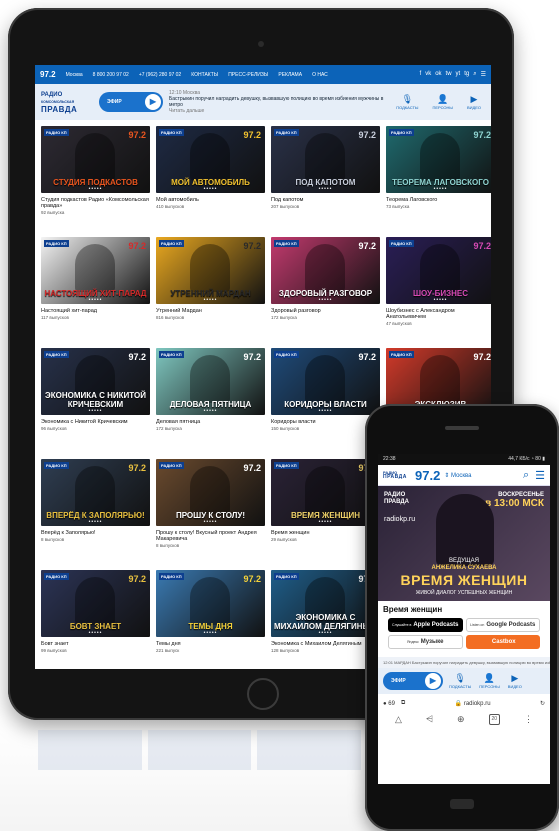 Image resolution: width=559 pixels, height=831 pixels. I want to click on reload-icon: ↻, so click(542, 703).